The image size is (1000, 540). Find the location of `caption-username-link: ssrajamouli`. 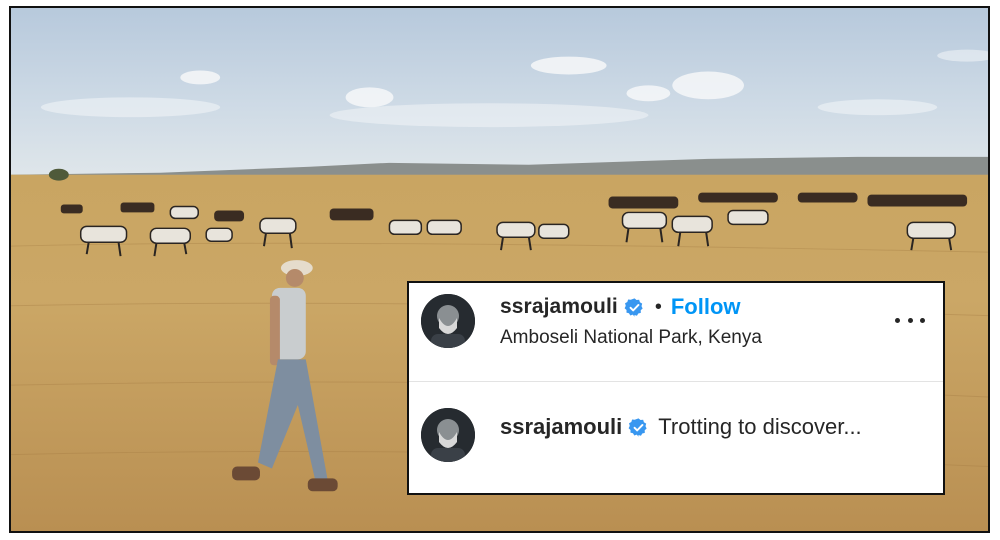

caption-username-link: ssrajamouli is located at coordinates (561, 427).